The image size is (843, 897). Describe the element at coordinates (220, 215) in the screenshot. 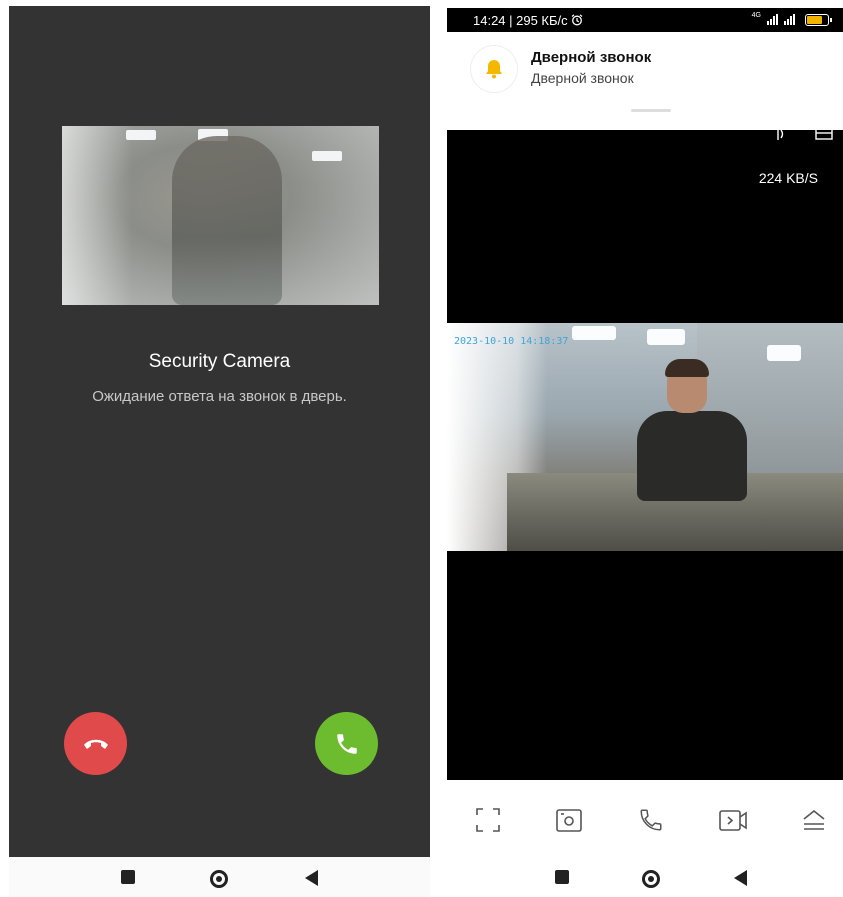

I see `camera-preview` at that location.